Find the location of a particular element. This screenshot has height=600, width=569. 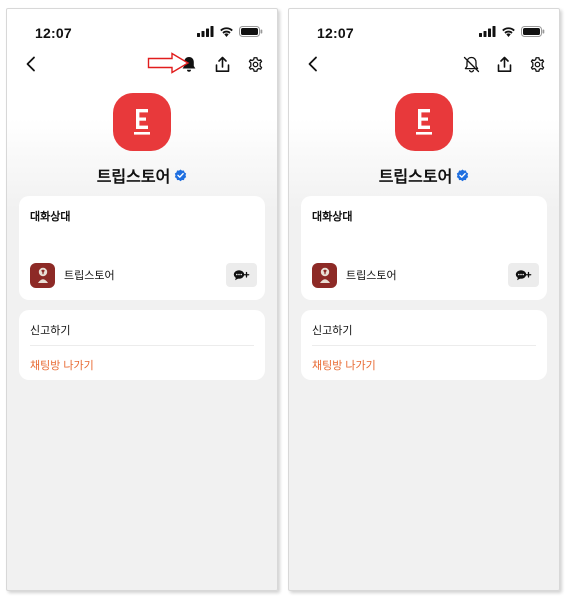

notification-toggle-button is located at coordinates (471, 64).